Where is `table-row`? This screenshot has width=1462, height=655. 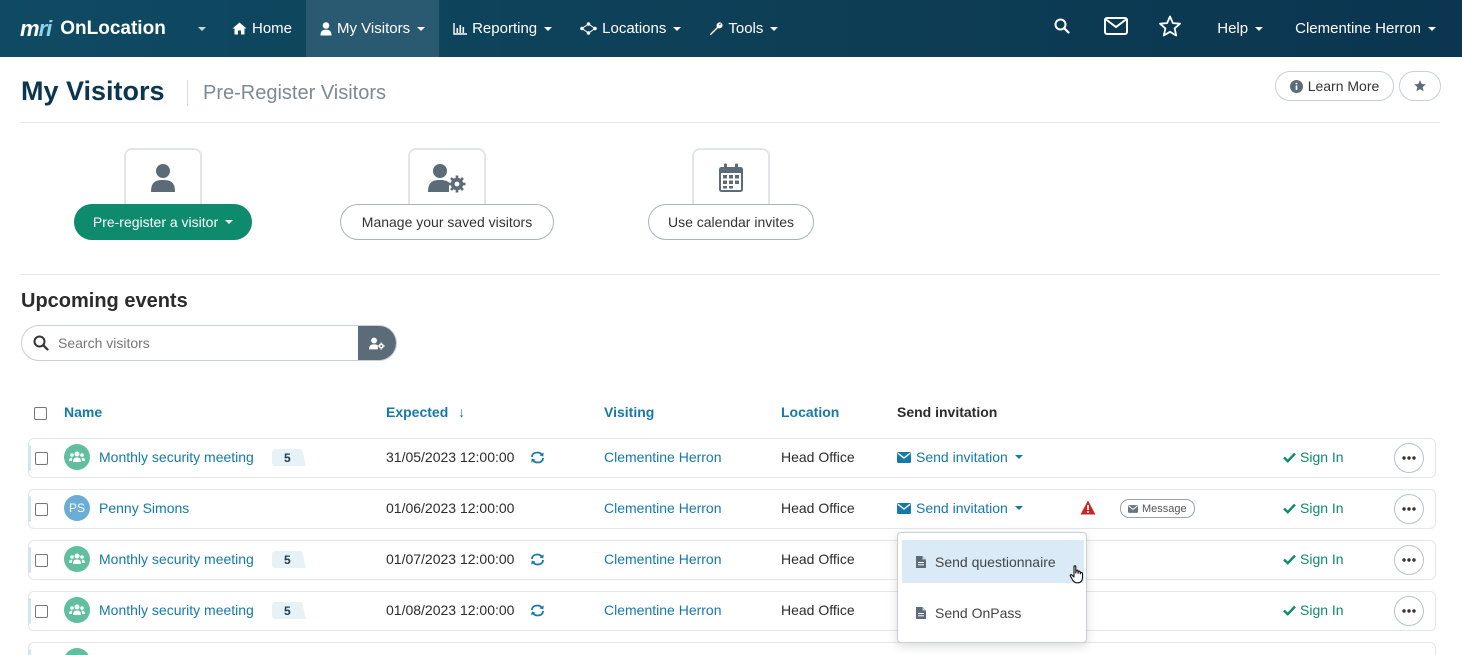
table-row is located at coordinates (732, 648).